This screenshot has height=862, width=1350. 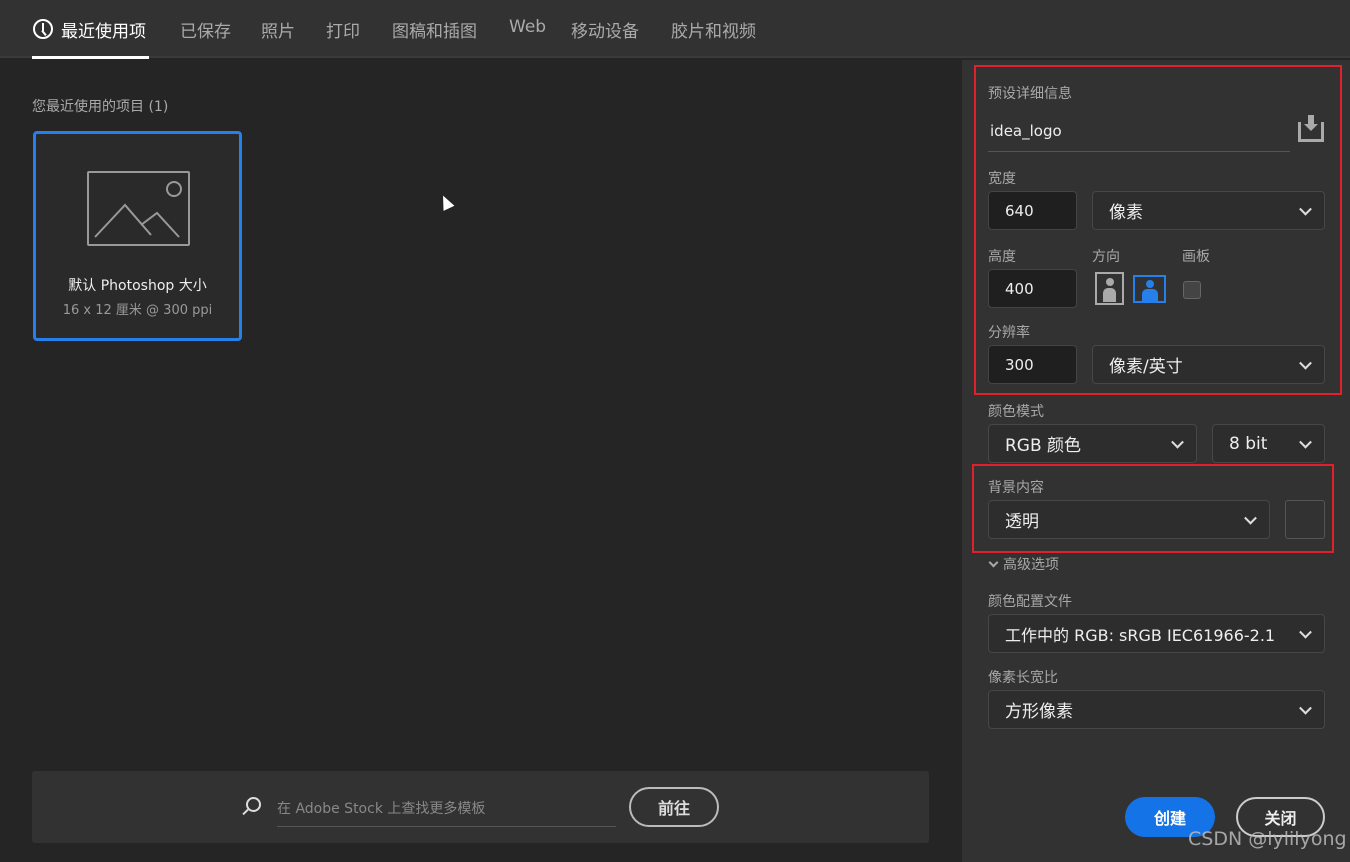 I want to click on tab-print: 打印, so click(x=343, y=29).